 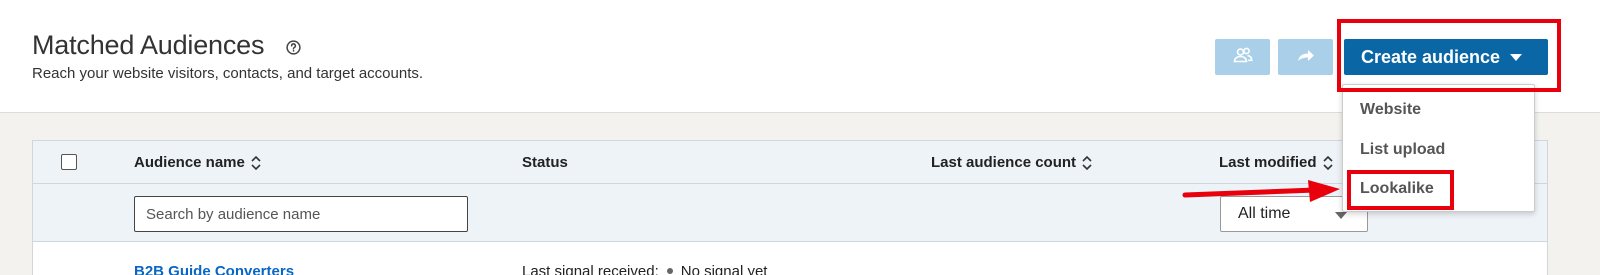 I want to click on column-label: Audience name, so click(x=189, y=162).